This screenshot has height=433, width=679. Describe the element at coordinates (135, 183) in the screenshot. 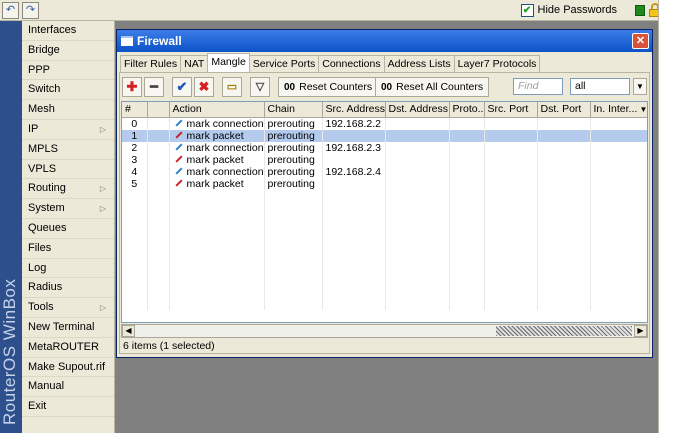

I see `table-cell: 5` at that location.